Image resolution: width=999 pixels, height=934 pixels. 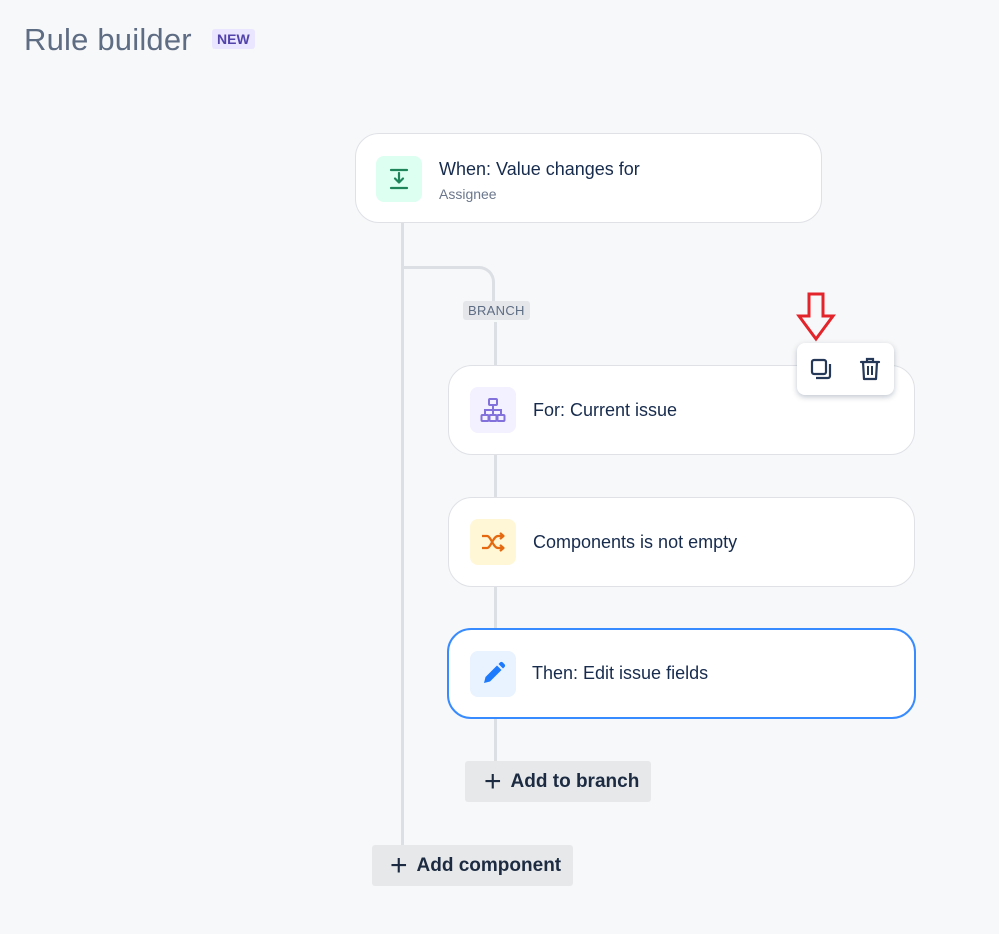 I want to click on trigger-icon-box, so click(x=399, y=179).